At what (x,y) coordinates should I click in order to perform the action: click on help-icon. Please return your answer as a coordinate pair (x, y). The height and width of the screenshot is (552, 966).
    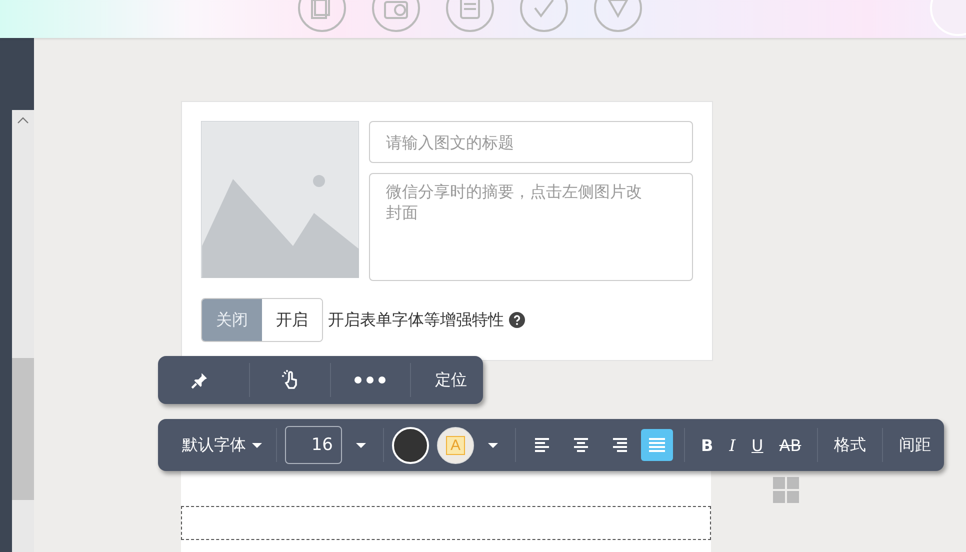
    Looking at the image, I should click on (517, 320).